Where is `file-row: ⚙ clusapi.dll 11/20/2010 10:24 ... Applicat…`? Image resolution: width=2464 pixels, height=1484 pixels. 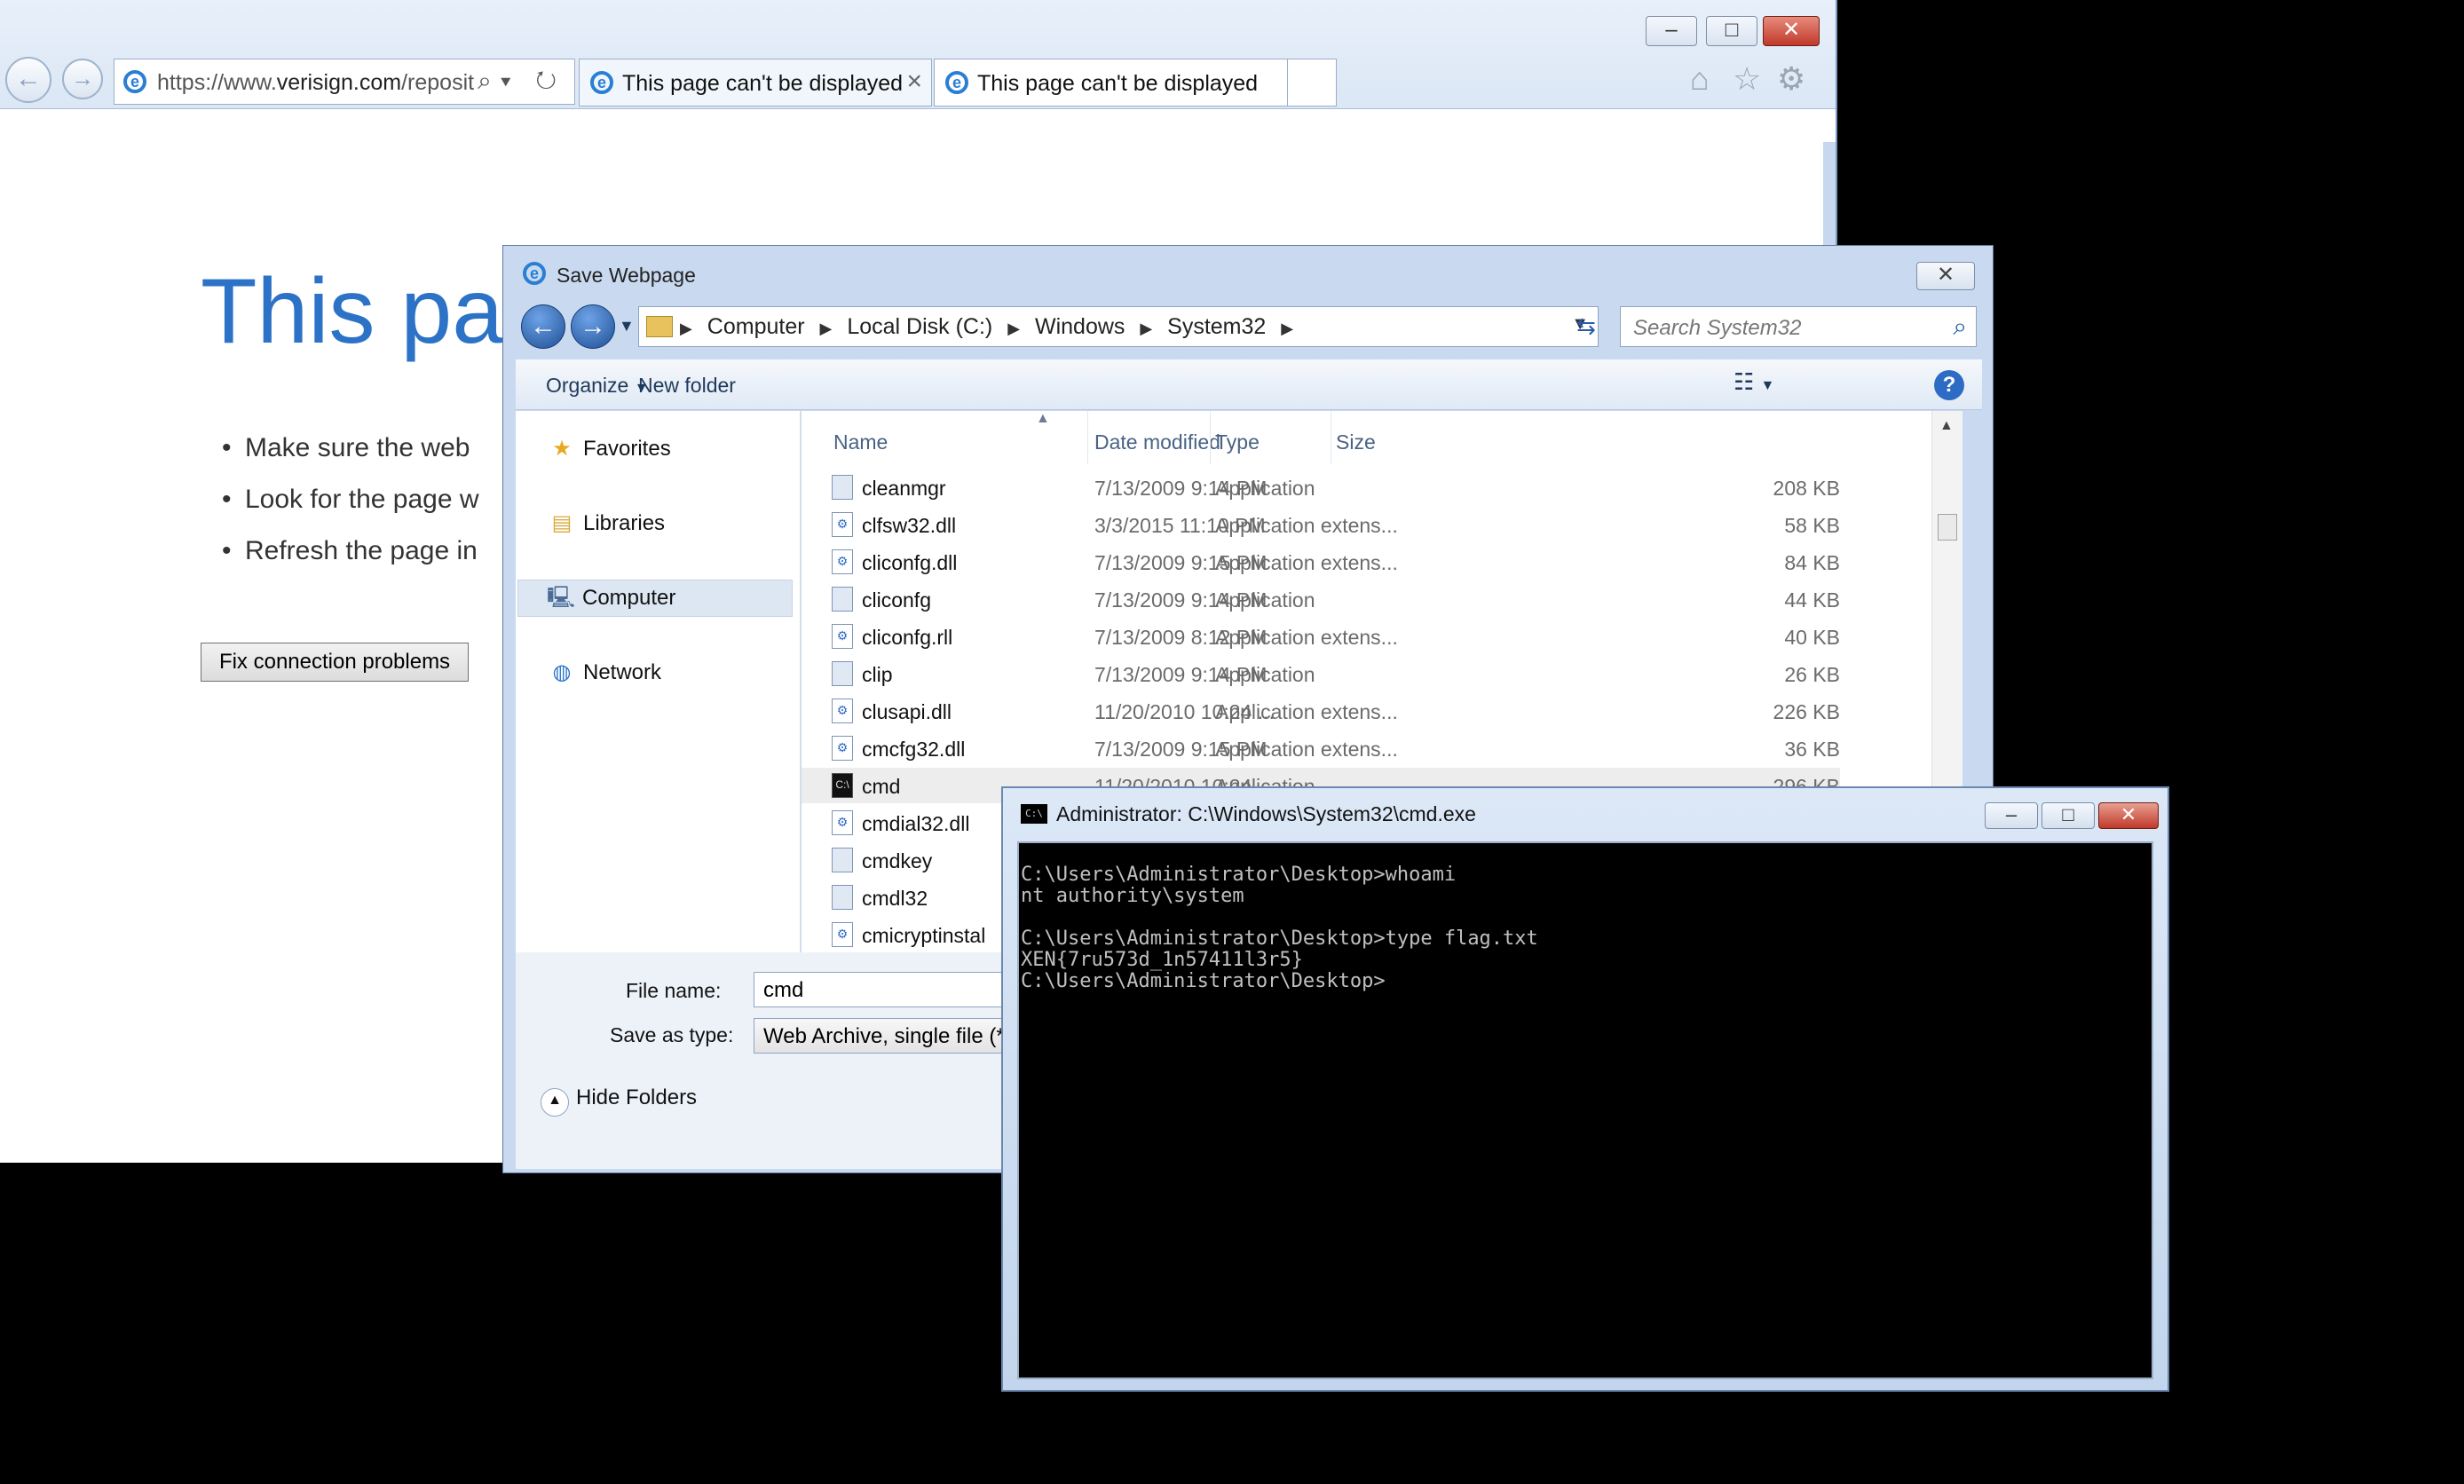 file-row: ⚙ clusapi.dll 11/20/2010 10:24 ... Applicat… is located at coordinates (1321, 711).